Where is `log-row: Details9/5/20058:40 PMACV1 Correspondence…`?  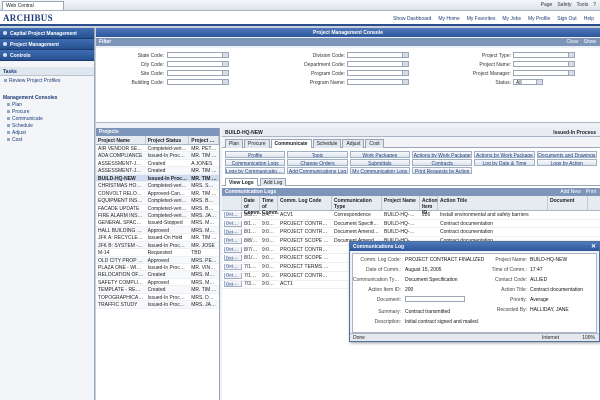
log-row: Details9/5/20058:40 PMACV1 Correspondence… is located at coordinates (411, 215).